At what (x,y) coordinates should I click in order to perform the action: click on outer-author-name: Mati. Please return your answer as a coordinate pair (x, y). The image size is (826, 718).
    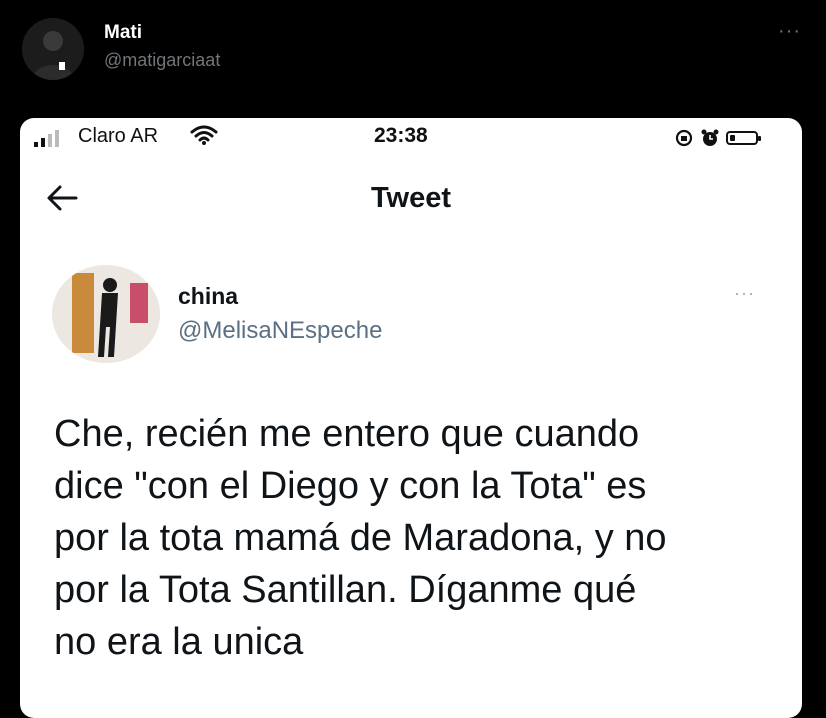
    Looking at the image, I should click on (123, 33).